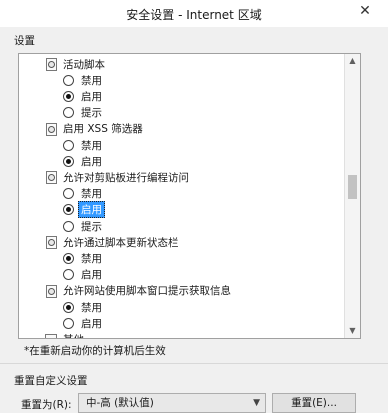 The image size is (388, 413). What do you see at coordinates (84, 64) in the screenshot?
I see `category-label: 活动脚本` at bounding box center [84, 64].